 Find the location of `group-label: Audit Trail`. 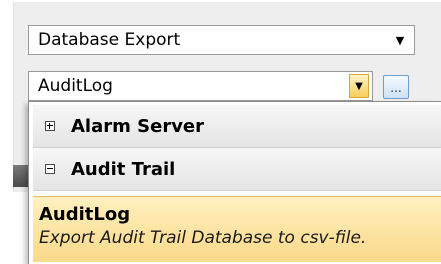

group-label: Audit Trail is located at coordinates (123, 169).